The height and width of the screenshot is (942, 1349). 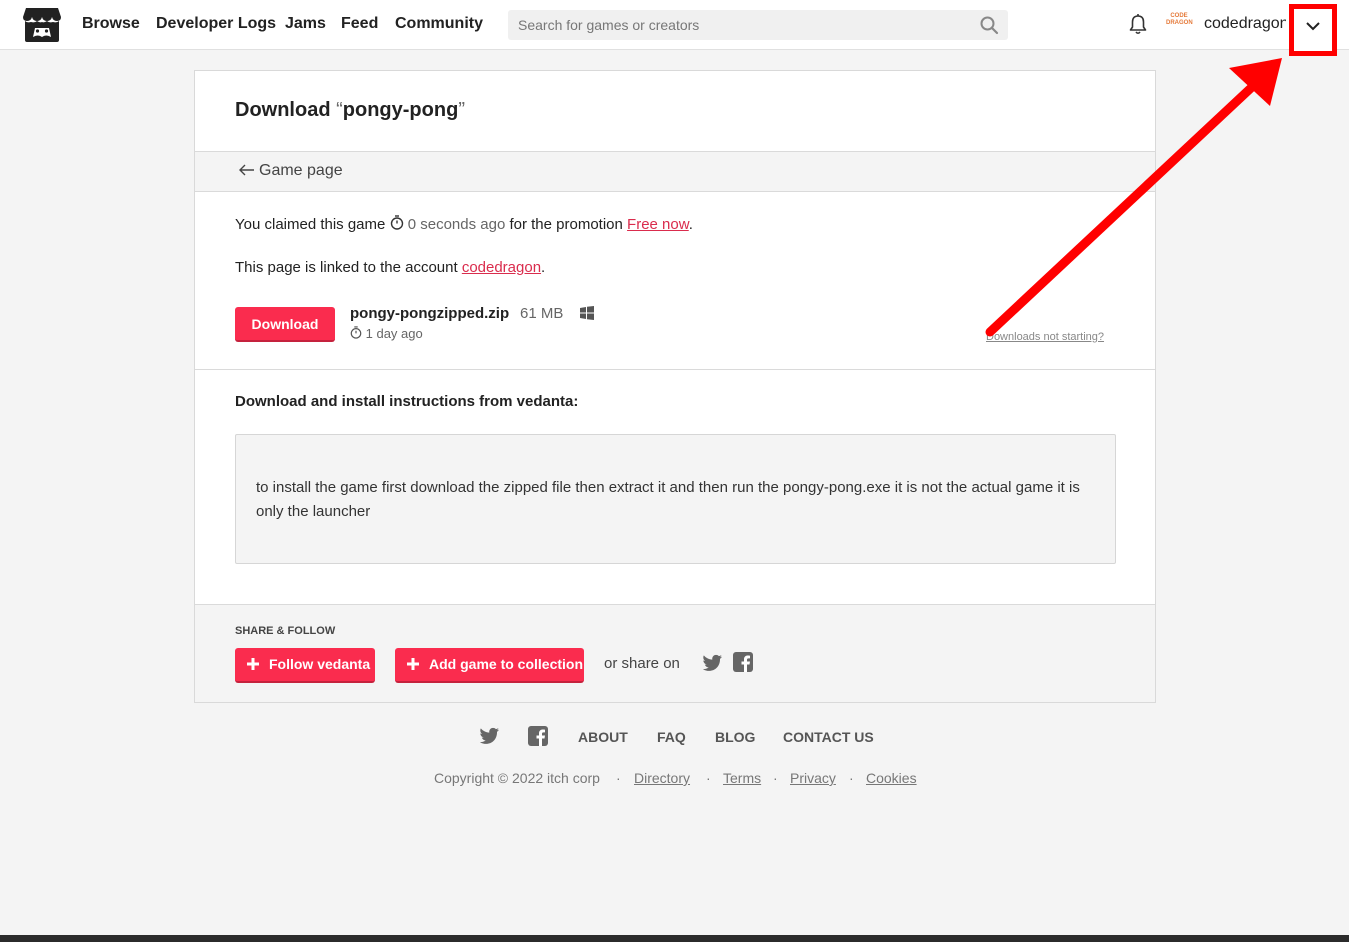 What do you see at coordinates (1179, 24) in the screenshot?
I see `avatar: CODE DRAGON` at bounding box center [1179, 24].